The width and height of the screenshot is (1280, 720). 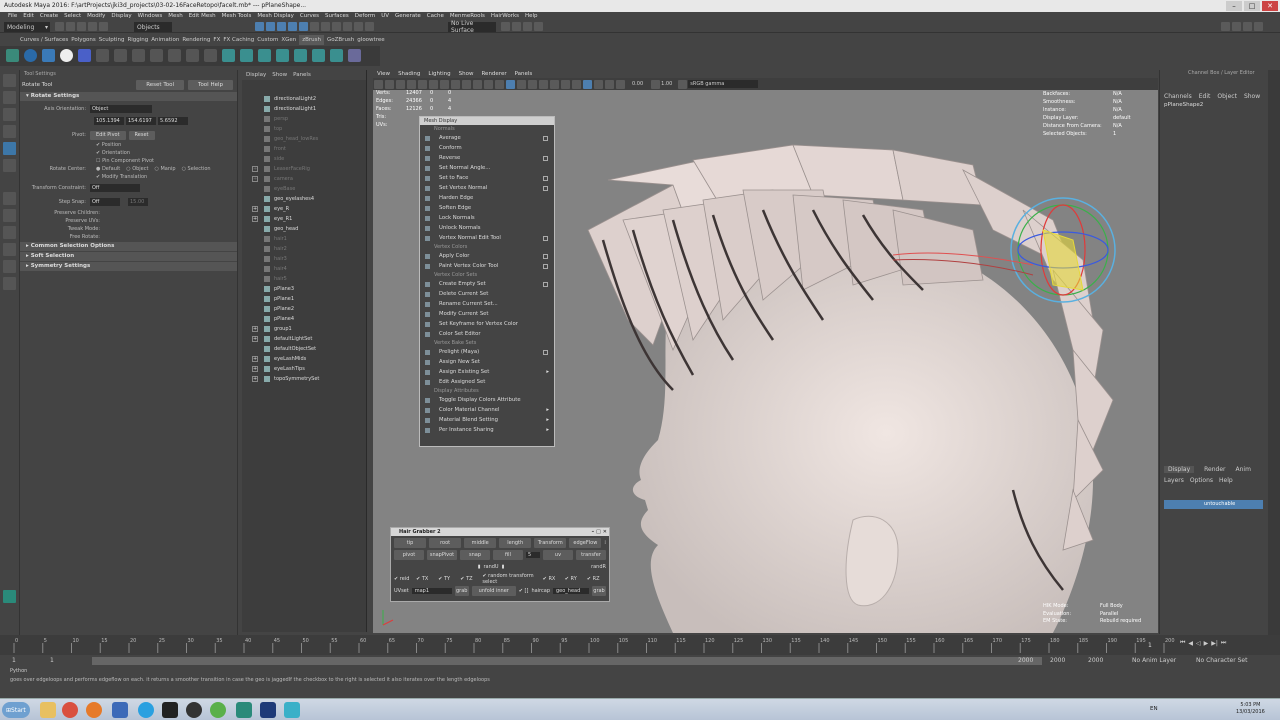 I want to click on tool-settings-icon, so click(x=1247, y=26).